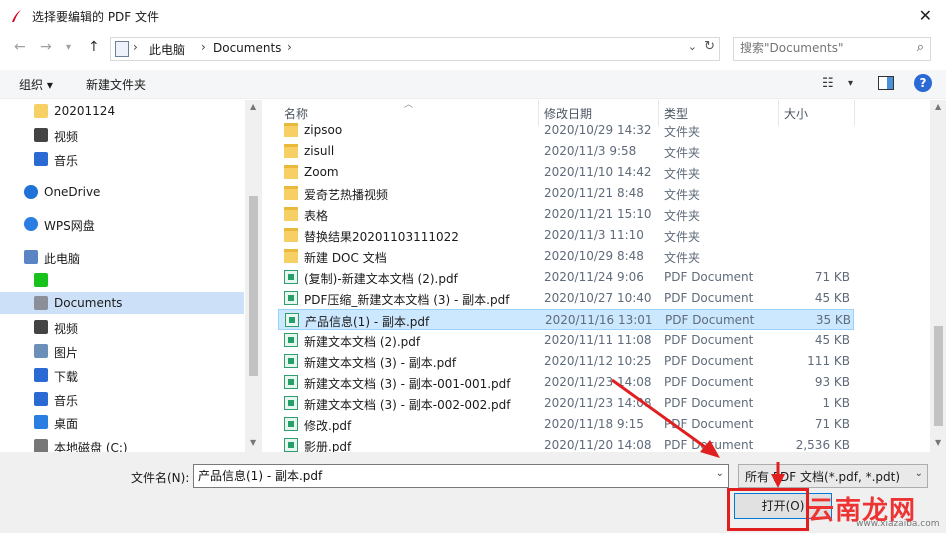 The image size is (946, 533). I want to click on sidebar-scrollbar: ▲ ▼, so click(253, 276).